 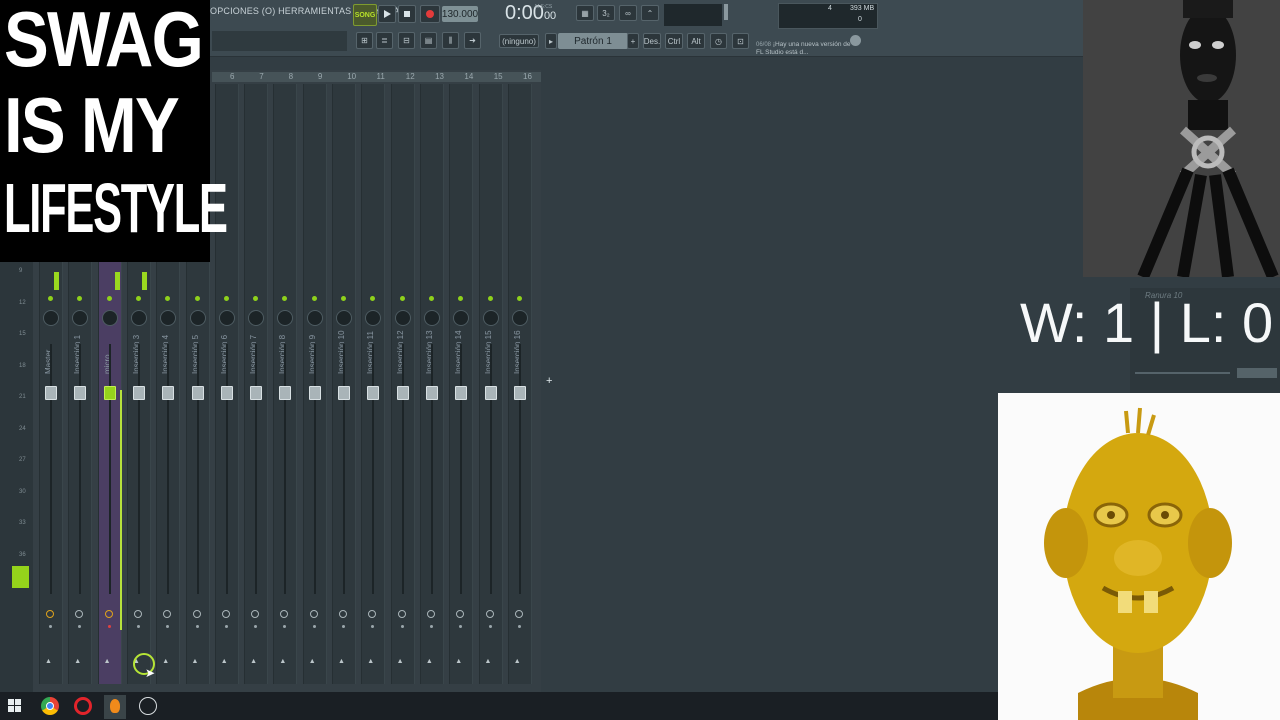 I want to click on song-mode-button: SONG, so click(x=365, y=15).